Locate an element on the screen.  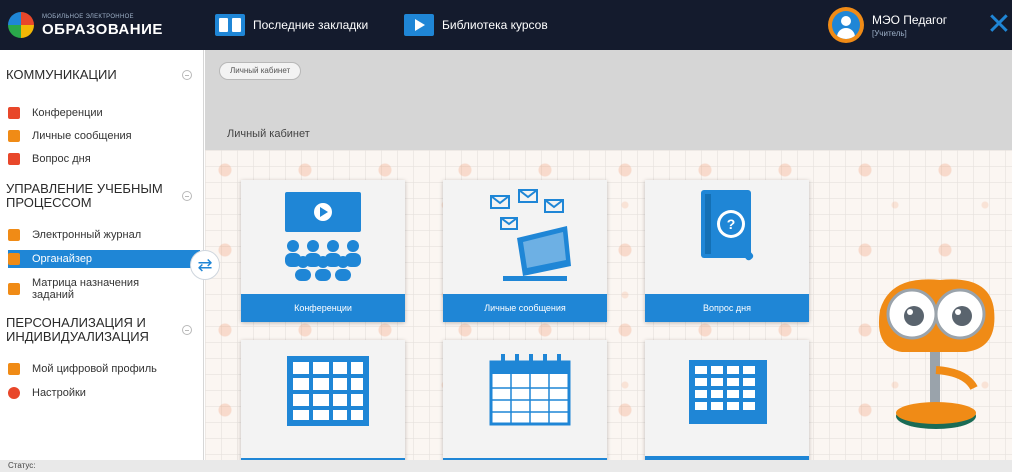
sidebar-section-communications: Коммуникации is located at coordinates (103, 75).